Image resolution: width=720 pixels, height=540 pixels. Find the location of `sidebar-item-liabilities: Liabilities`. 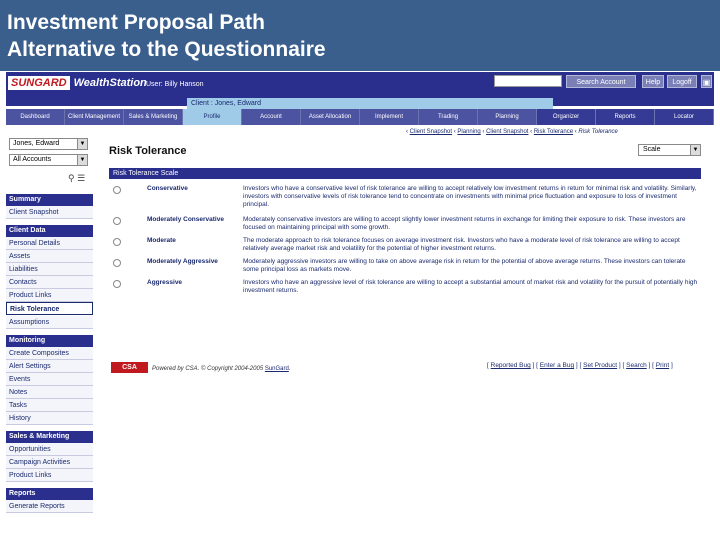

sidebar-item-liabilities: Liabilities is located at coordinates (49, 269).